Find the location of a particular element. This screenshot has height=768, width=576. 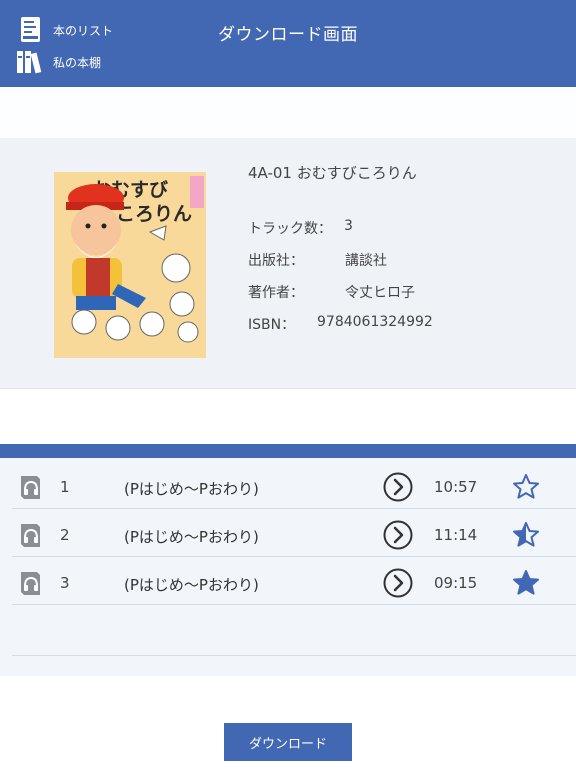

track-number: 1 is located at coordinates (65, 487).